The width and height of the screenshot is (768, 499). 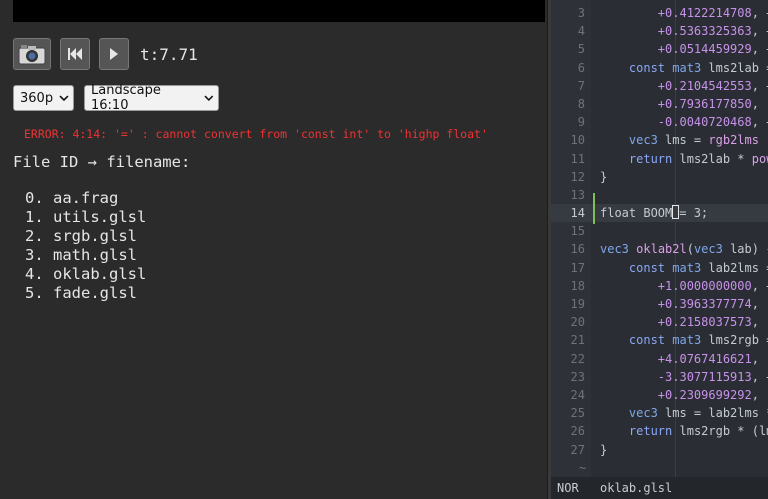 I want to click on code-line: 19 +0.3963377774, -, so click(x=659, y=304).